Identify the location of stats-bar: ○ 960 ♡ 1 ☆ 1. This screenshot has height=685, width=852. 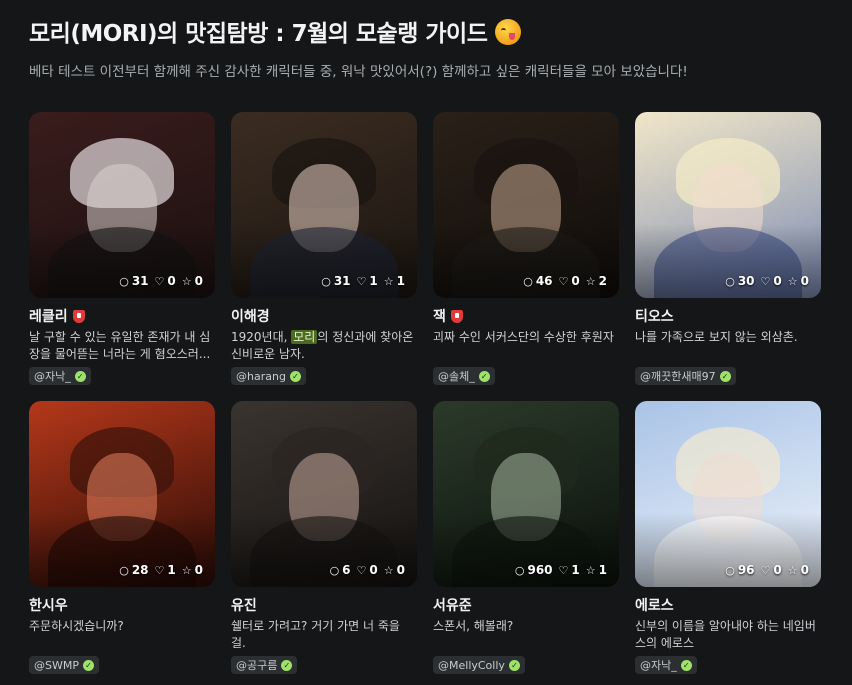
(561, 570).